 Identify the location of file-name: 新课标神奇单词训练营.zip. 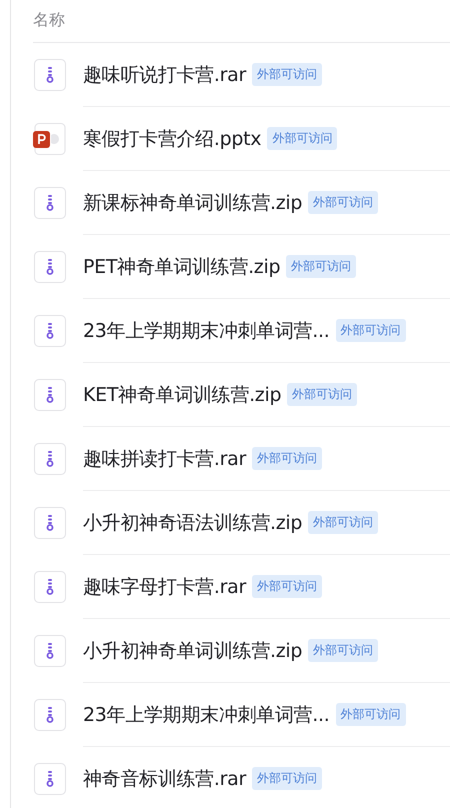
(192, 203).